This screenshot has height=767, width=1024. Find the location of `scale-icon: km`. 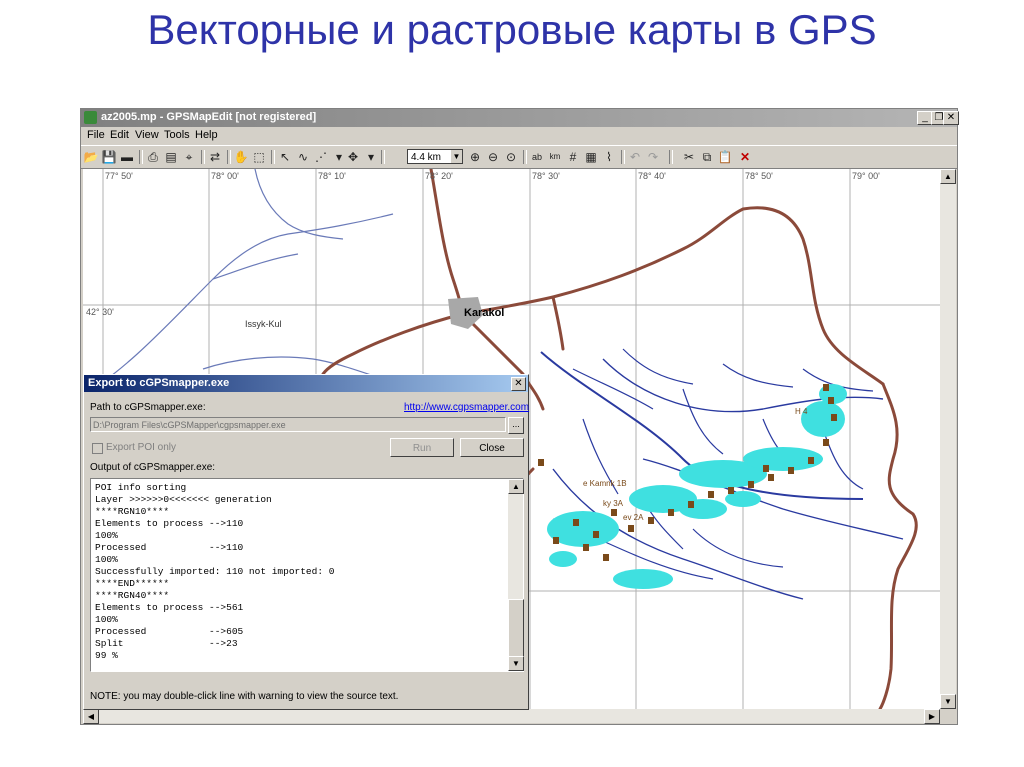

scale-icon: km is located at coordinates (555, 157).